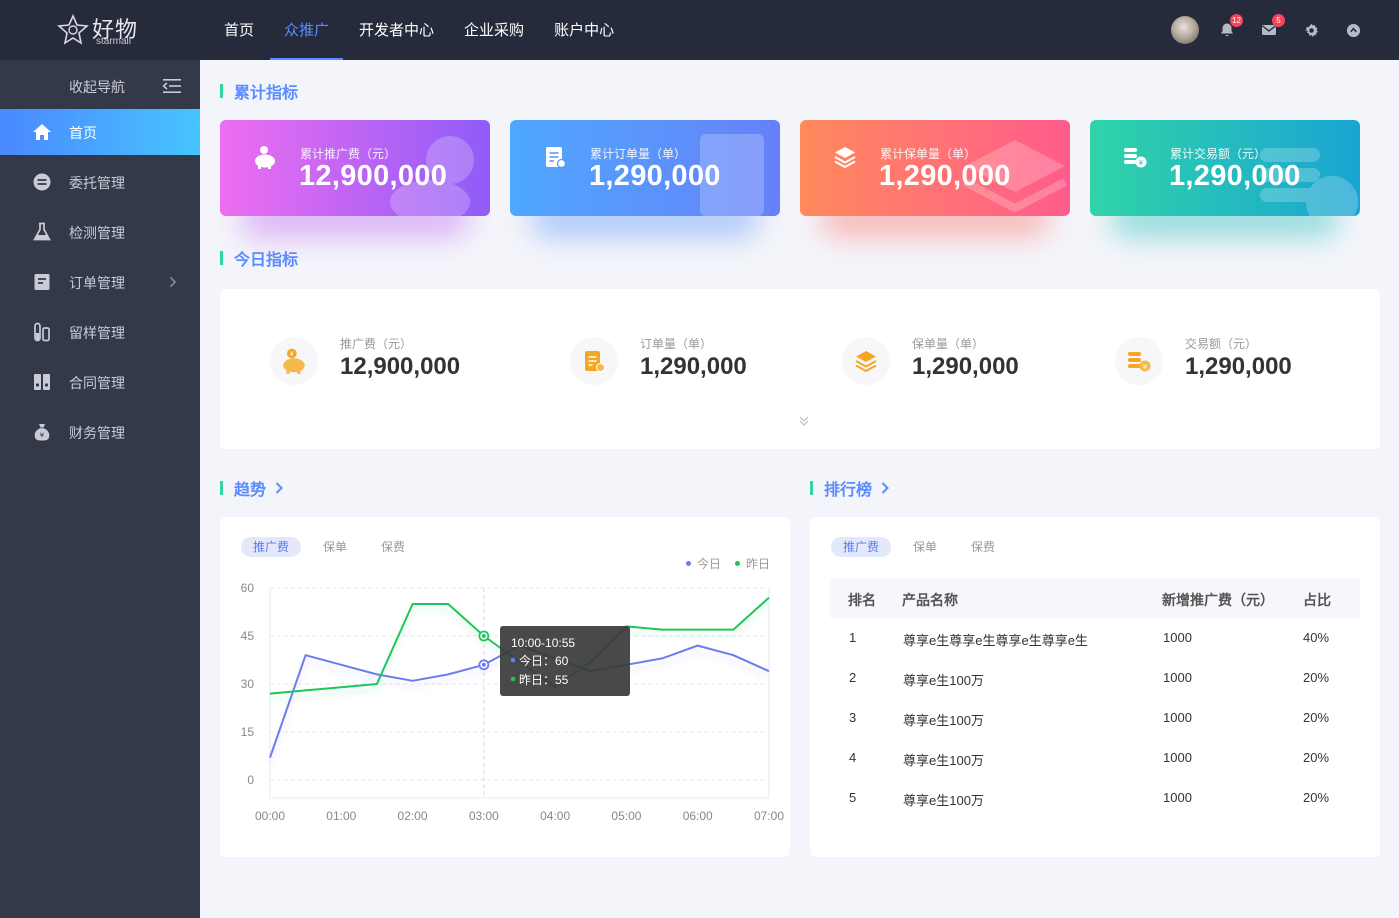  I want to click on sidebar-item-entrust: 委托管理, so click(100, 182).